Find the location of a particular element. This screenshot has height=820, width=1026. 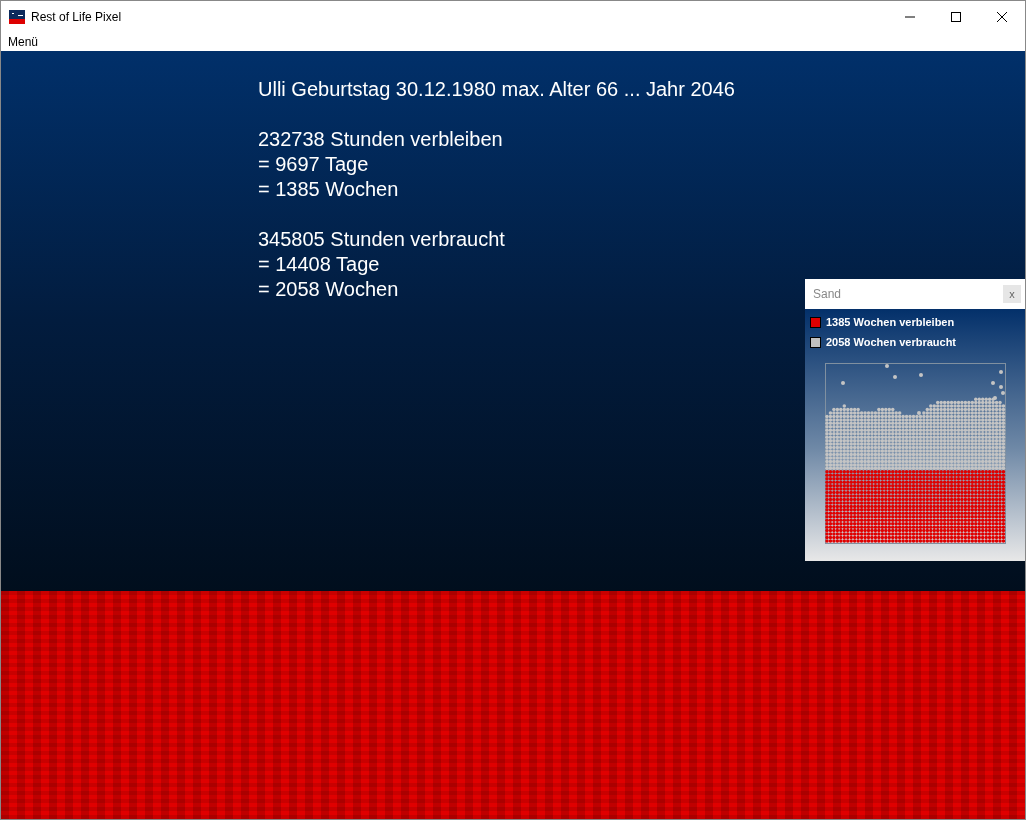

app-icon is located at coordinates (17, 16).